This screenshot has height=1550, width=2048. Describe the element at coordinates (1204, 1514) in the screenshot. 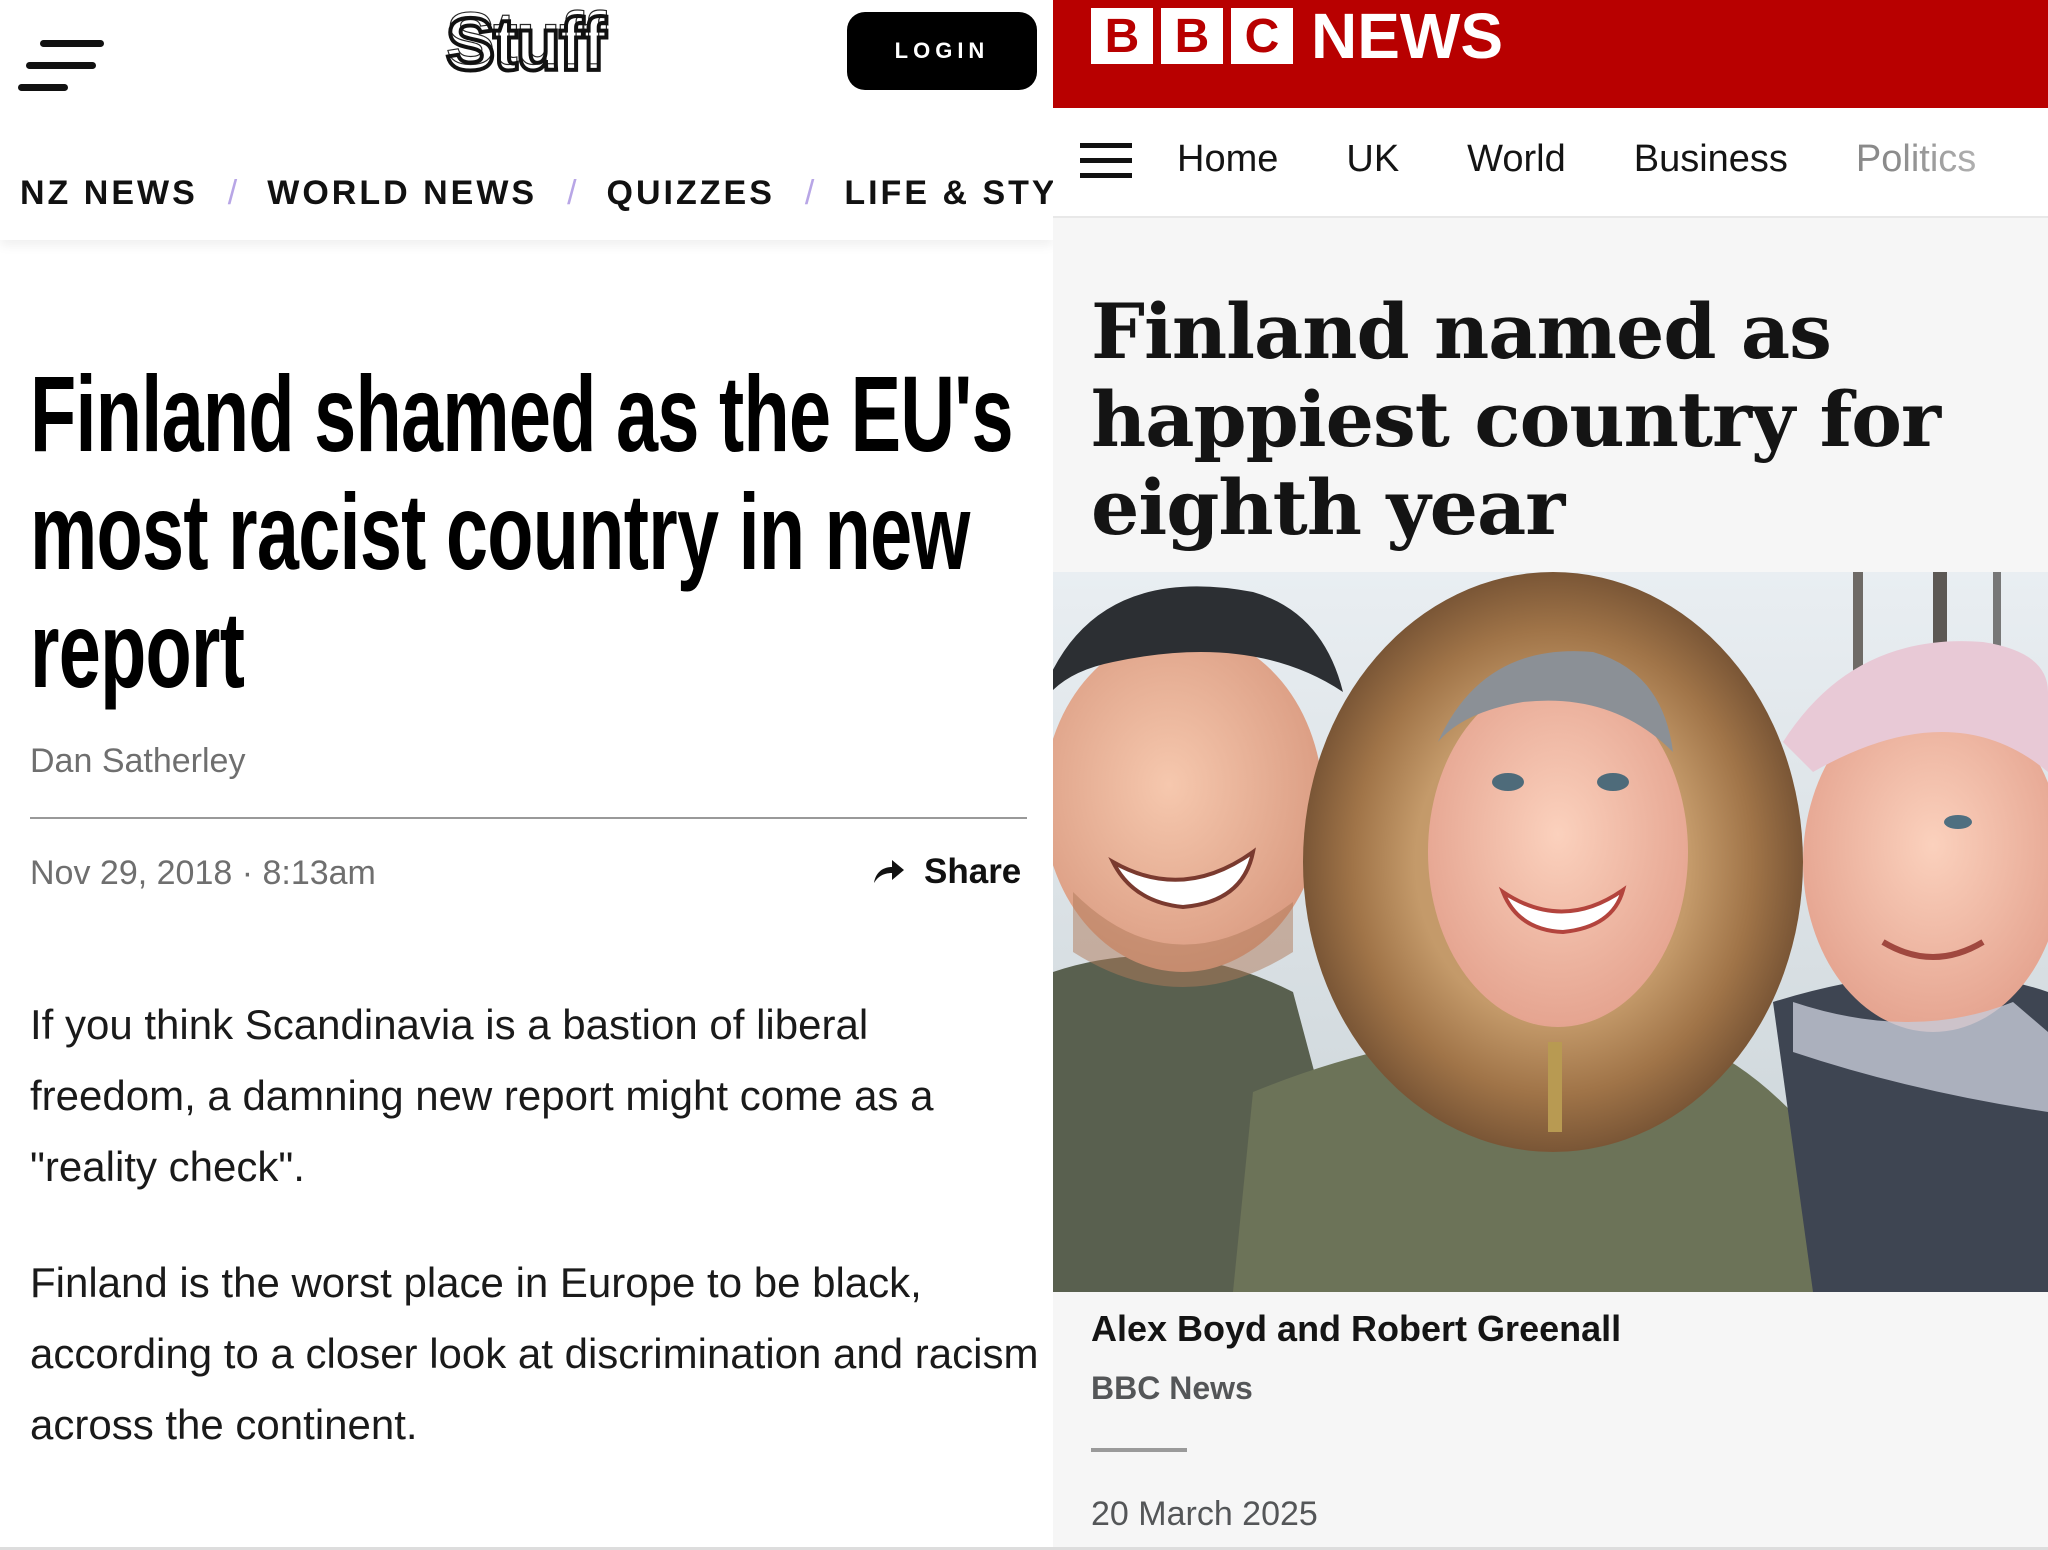

I see `bbc-publish-date: 20 March 2025` at that location.